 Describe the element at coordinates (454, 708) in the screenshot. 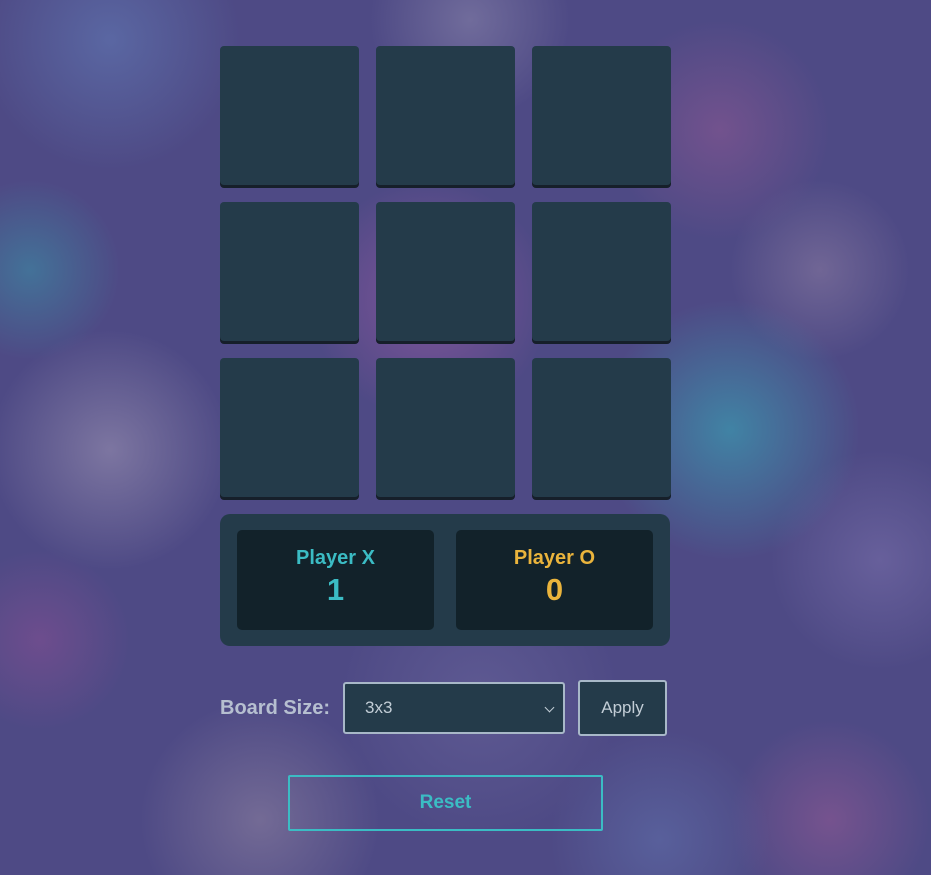

I see `board-size-select: 3x3` at that location.